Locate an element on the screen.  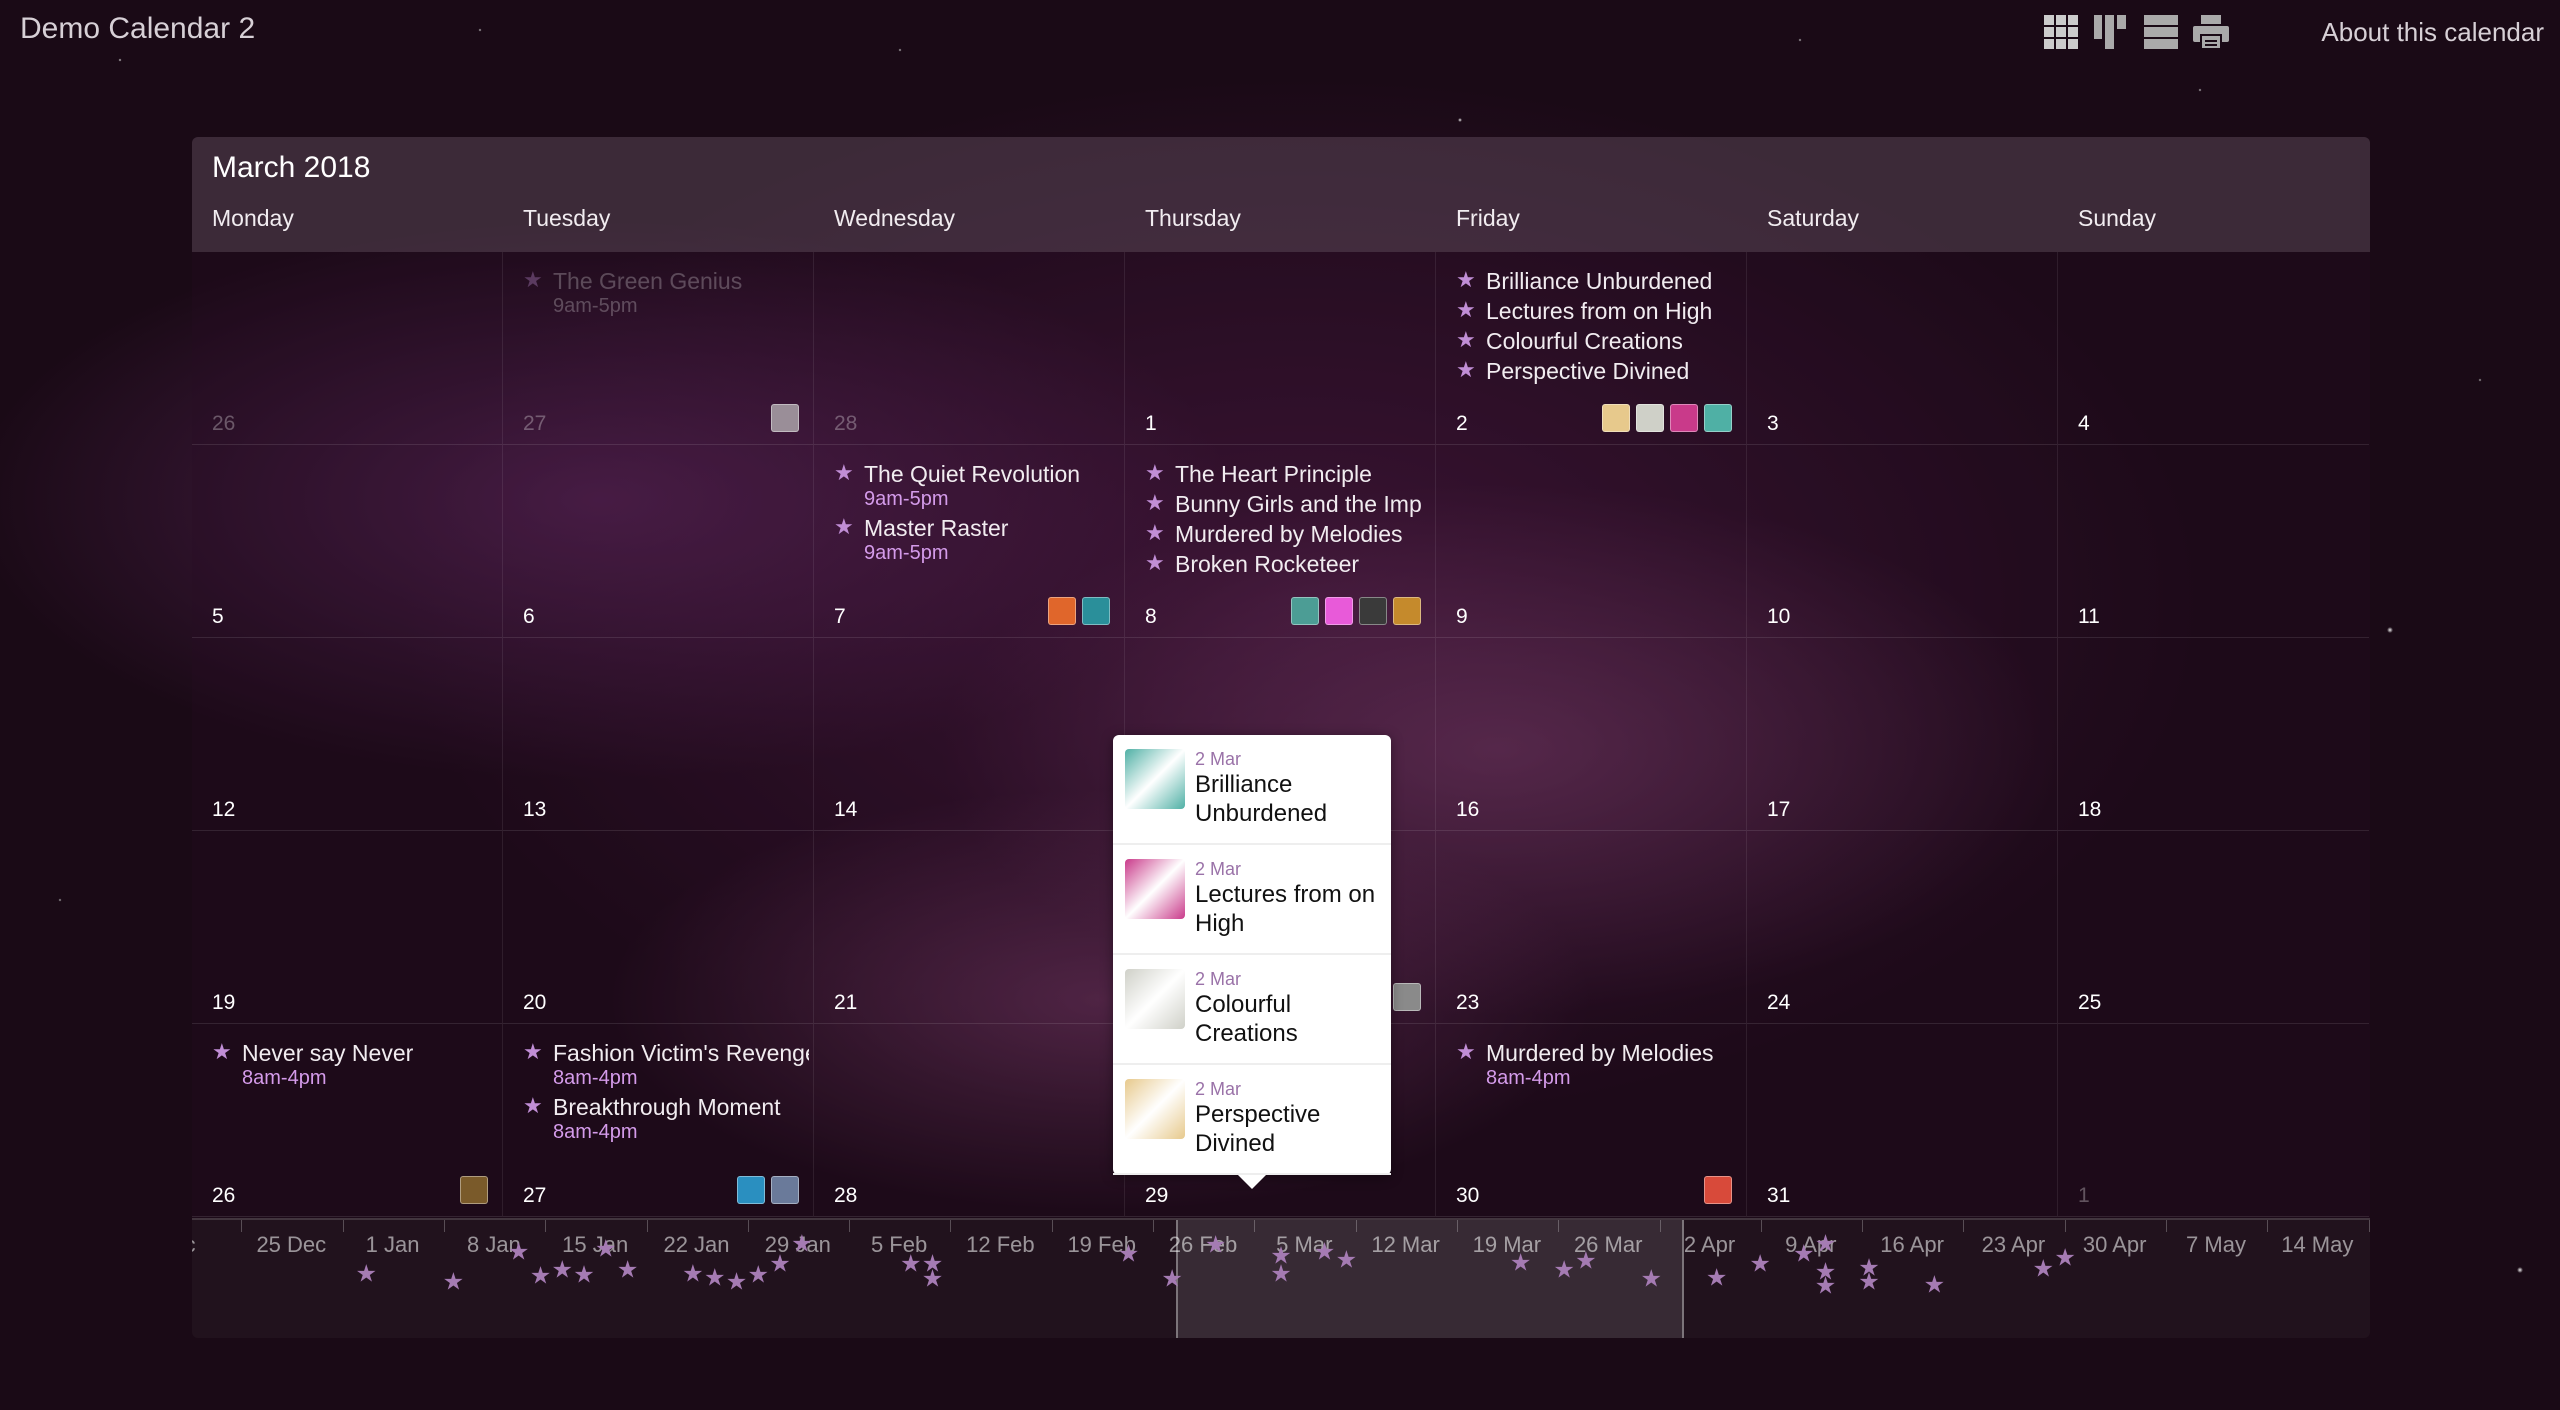
day-cell: 14 is located at coordinates (969, 734).